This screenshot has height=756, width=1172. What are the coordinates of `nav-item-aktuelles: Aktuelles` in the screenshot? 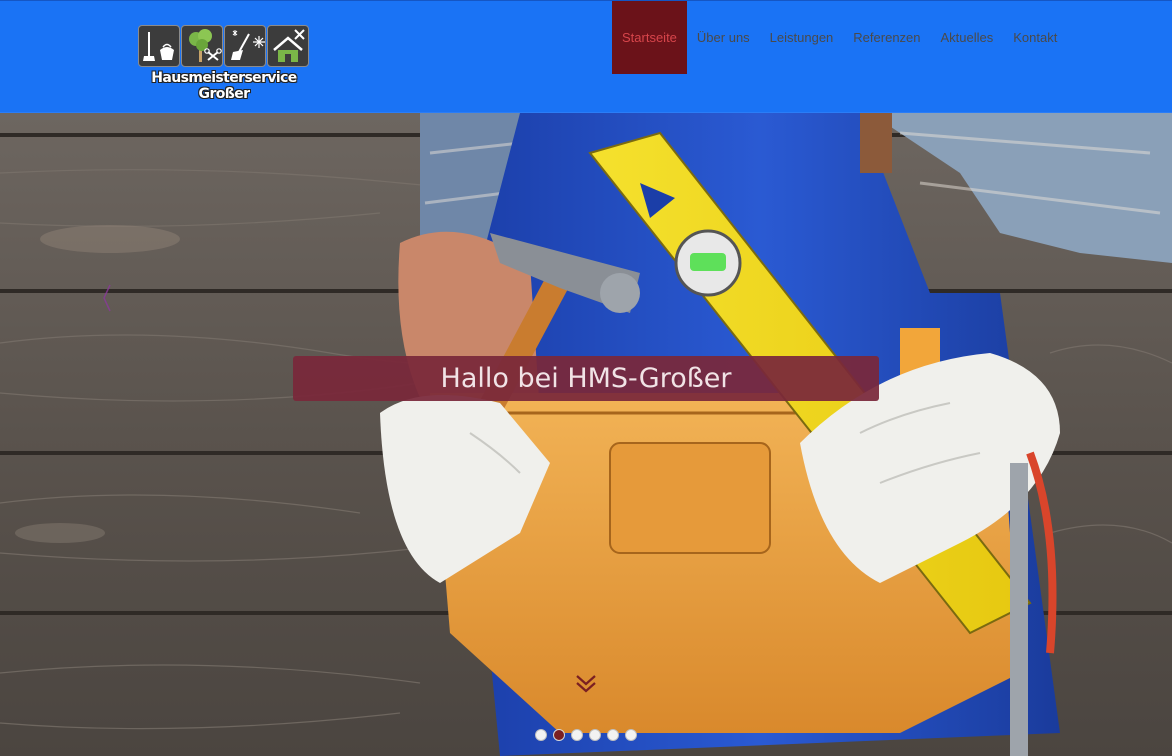 It's located at (967, 37).